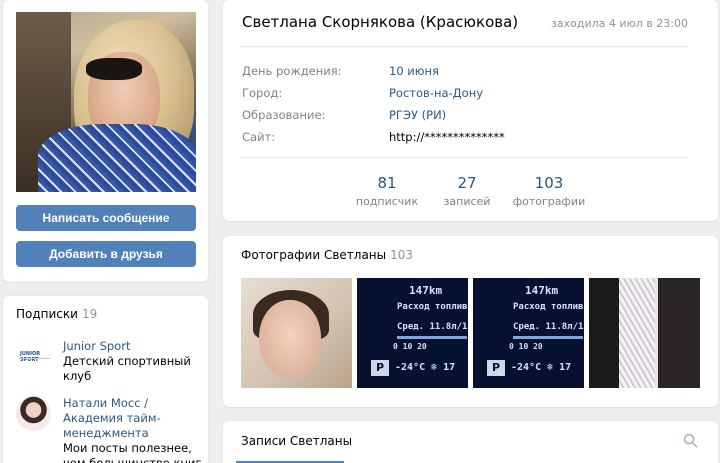 Image resolution: width=720 pixels, height=463 pixels. I want to click on subscriptions-header: Подписки 19, so click(56, 314).